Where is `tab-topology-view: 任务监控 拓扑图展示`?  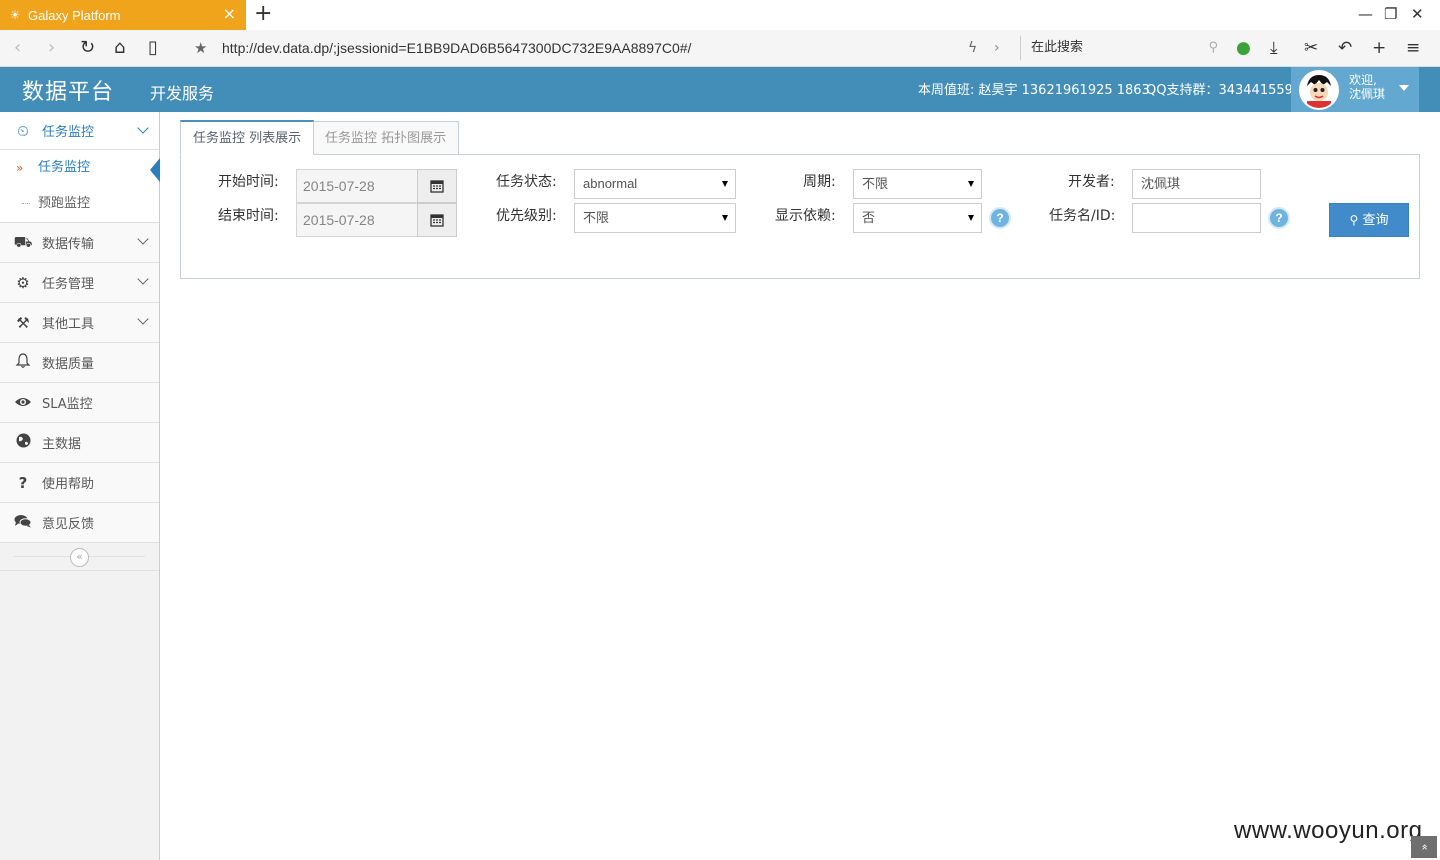 tab-topology-view: 任务监控 拓扑图展示 is located at coordinates (386, 138).